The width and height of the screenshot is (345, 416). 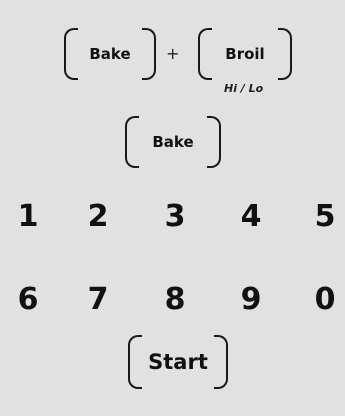 What do you see at coordinates (251, 300) in the screenshot?
I see `keypad-key-9: 9` at bounding box center [251, 300].